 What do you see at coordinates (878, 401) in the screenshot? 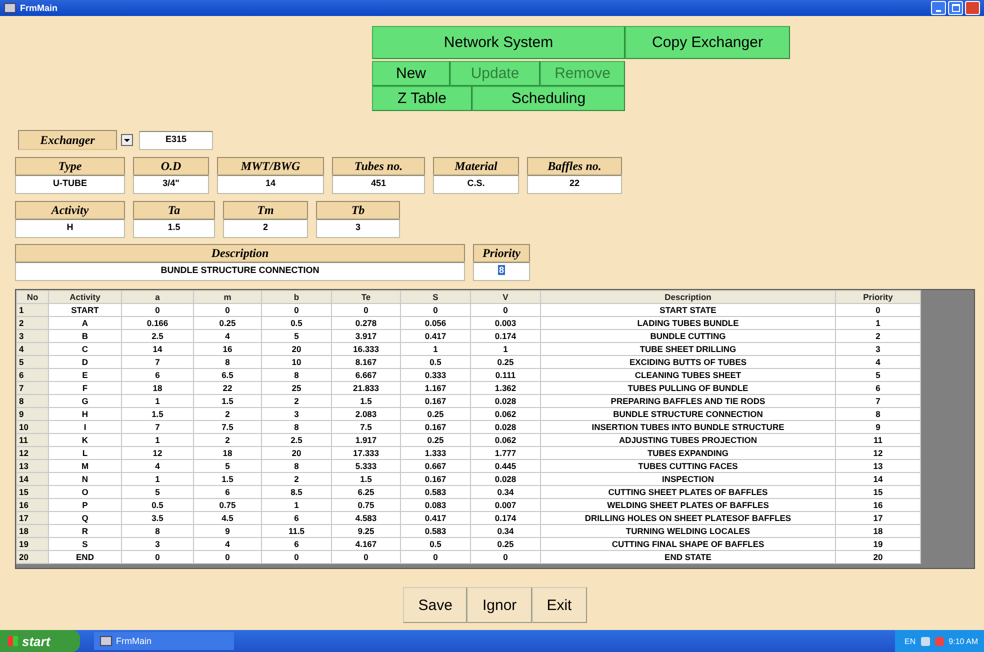
I see `table-cell: 7` at bounding box center [878, 401].